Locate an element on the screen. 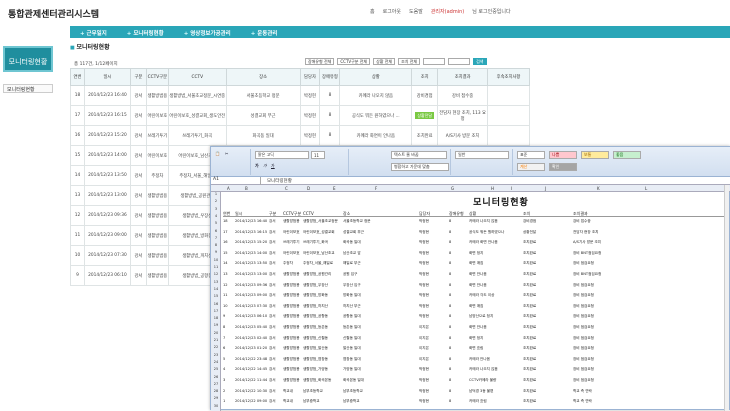 This screenshot has height=411, width=730. sheet-cell: 7 is located at coordinates (228, 338).